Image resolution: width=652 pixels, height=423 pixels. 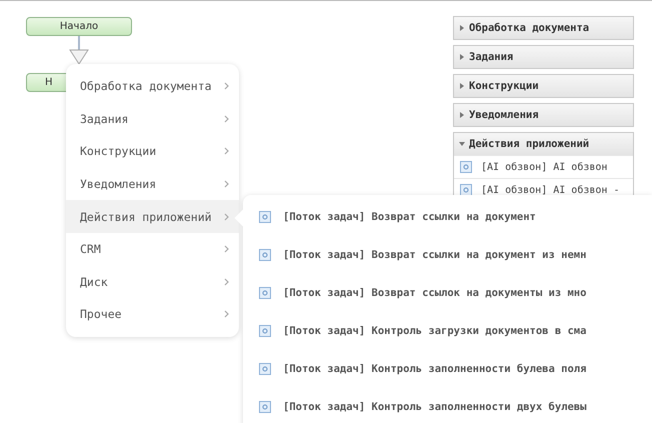 What do you see at coordinates (79, 26) in the screenshot?
I see `start-node: Начало` at bounding box center [79, 26].